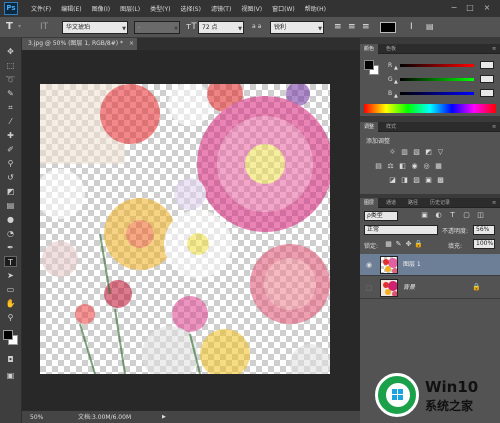  Describe the element at coordinates (480, 215) in the screenshot. I see `filter-smart-object-icon: ◫` at that location.